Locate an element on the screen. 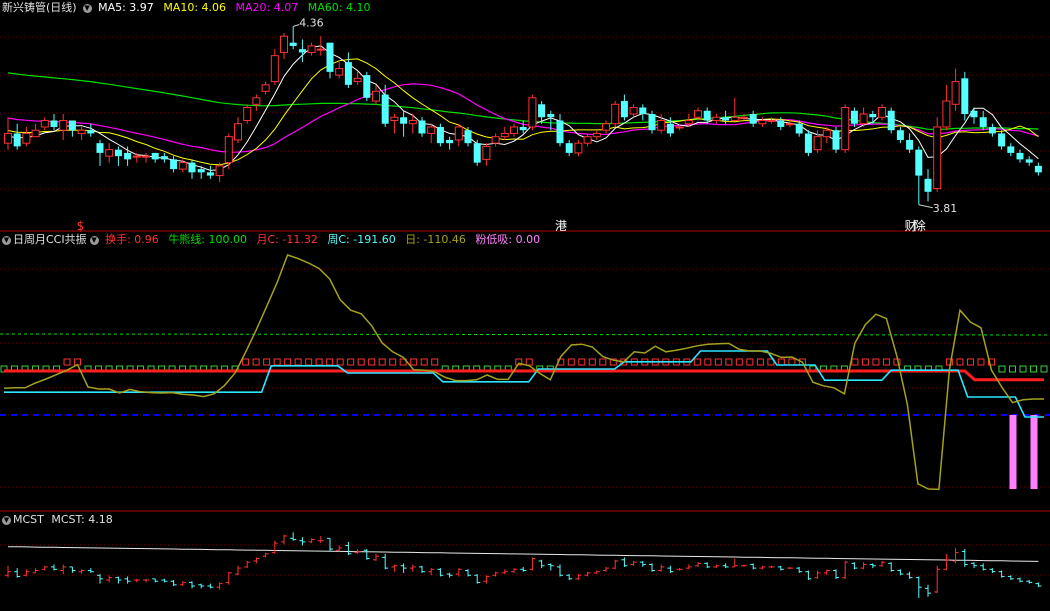 The image size is (1050, 611). ma60-label: MA60: 4.10 is located at coordinates (339, 7).